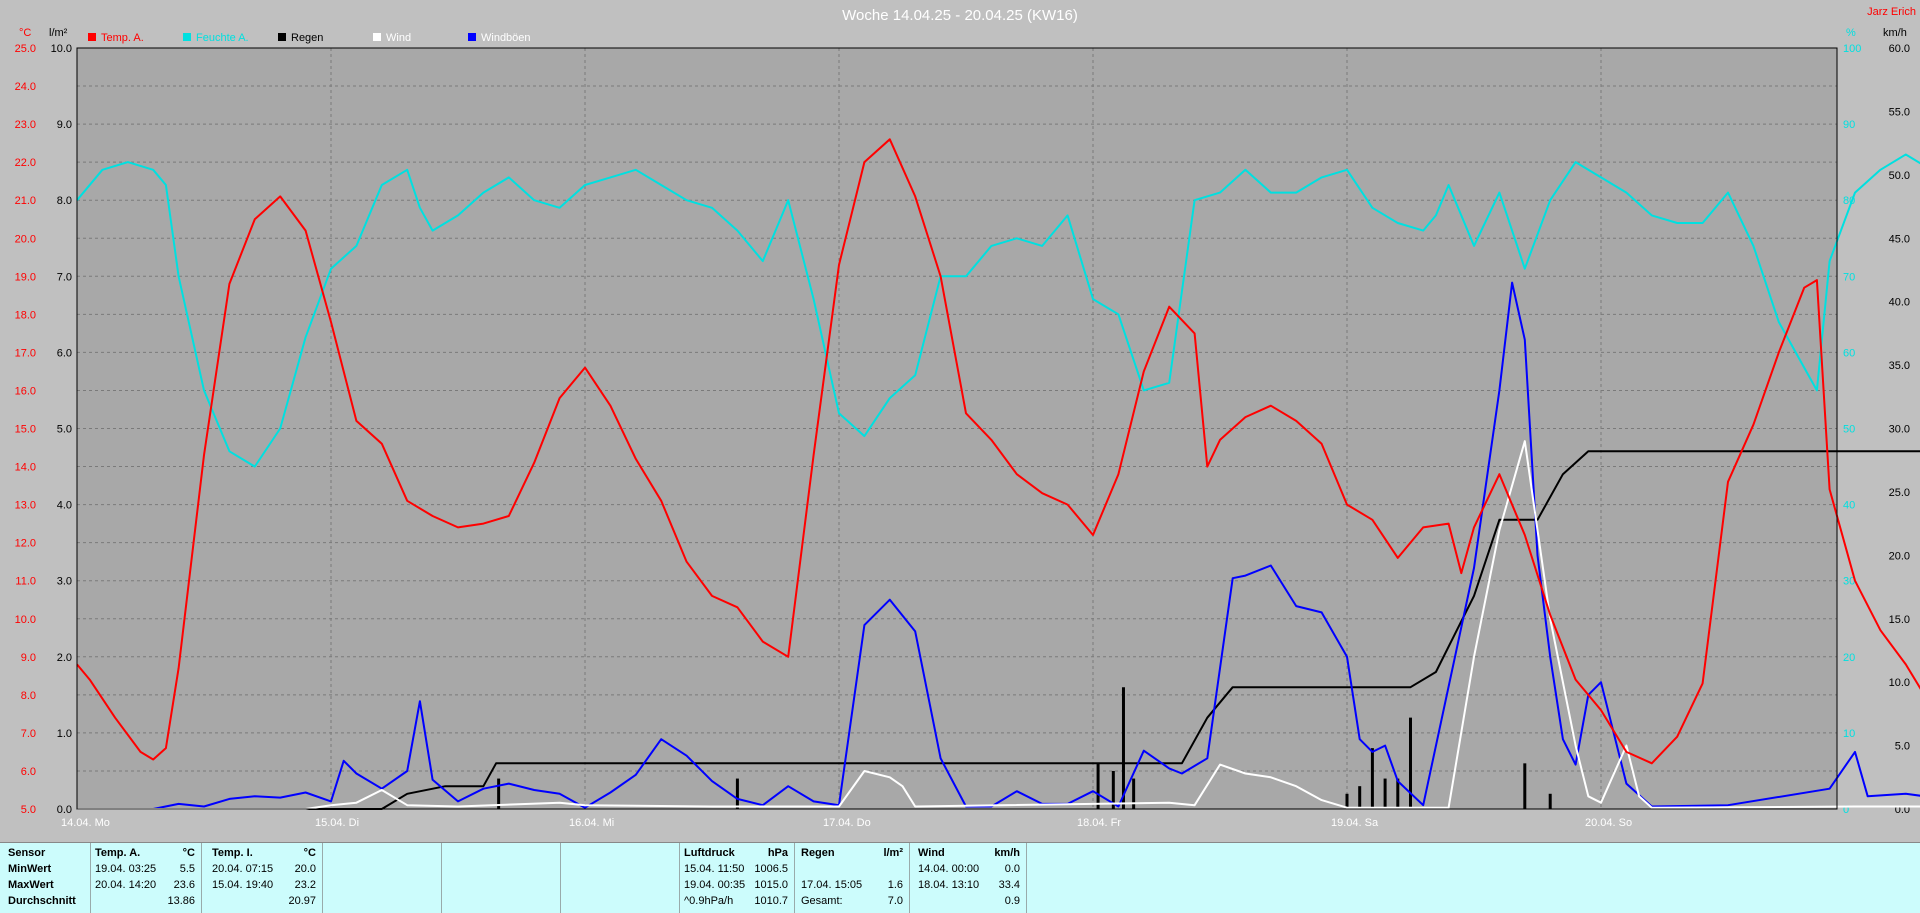 The width and height of the screenshot is (1920, 913). Describe the element at coordinates (64, 353) in the screenshot. I see `rain-tick-label: 6.0` at that location.